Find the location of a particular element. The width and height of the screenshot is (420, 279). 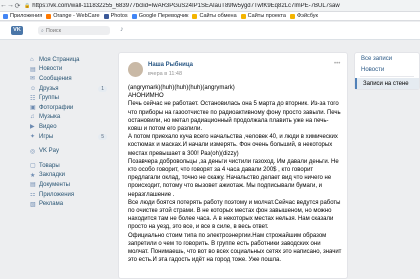

camera-icon: ▣ is located at coordinates (33, 108).